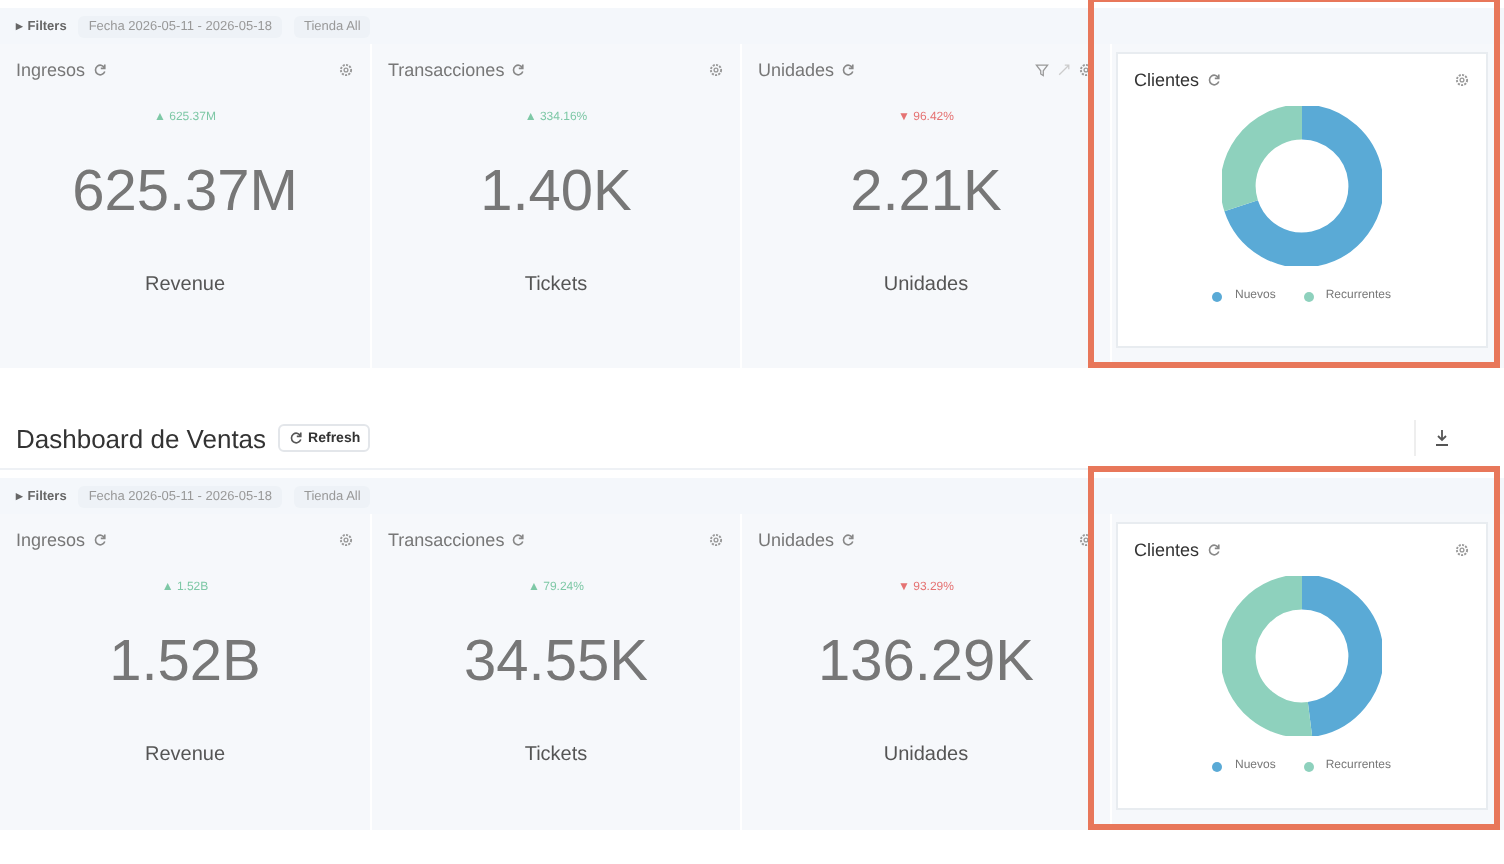 Image resolution: width=1504 pixels, height=864 pixels. I want to click on metric-value: 2.21K, so click(926, 193).